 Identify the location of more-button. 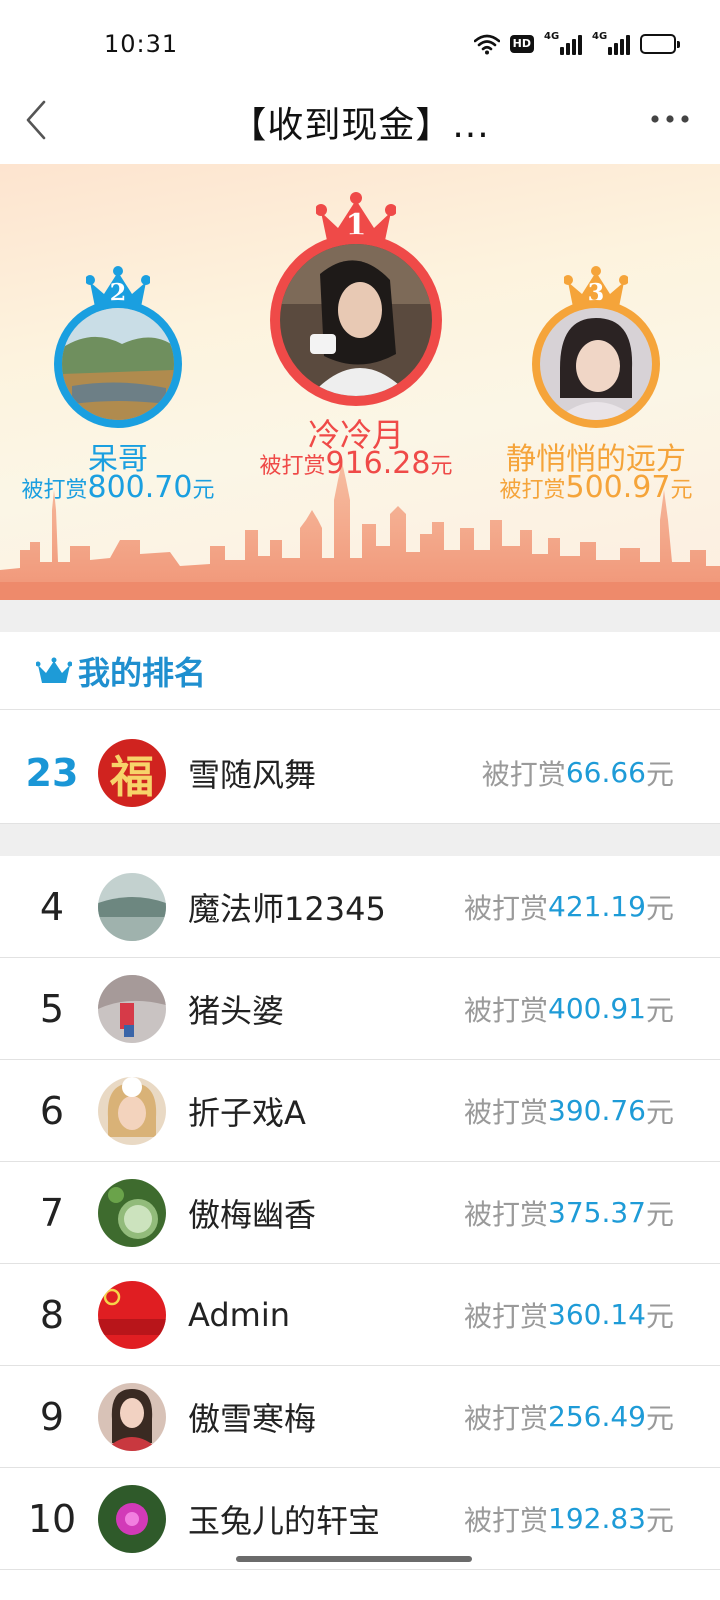
(670, 119).